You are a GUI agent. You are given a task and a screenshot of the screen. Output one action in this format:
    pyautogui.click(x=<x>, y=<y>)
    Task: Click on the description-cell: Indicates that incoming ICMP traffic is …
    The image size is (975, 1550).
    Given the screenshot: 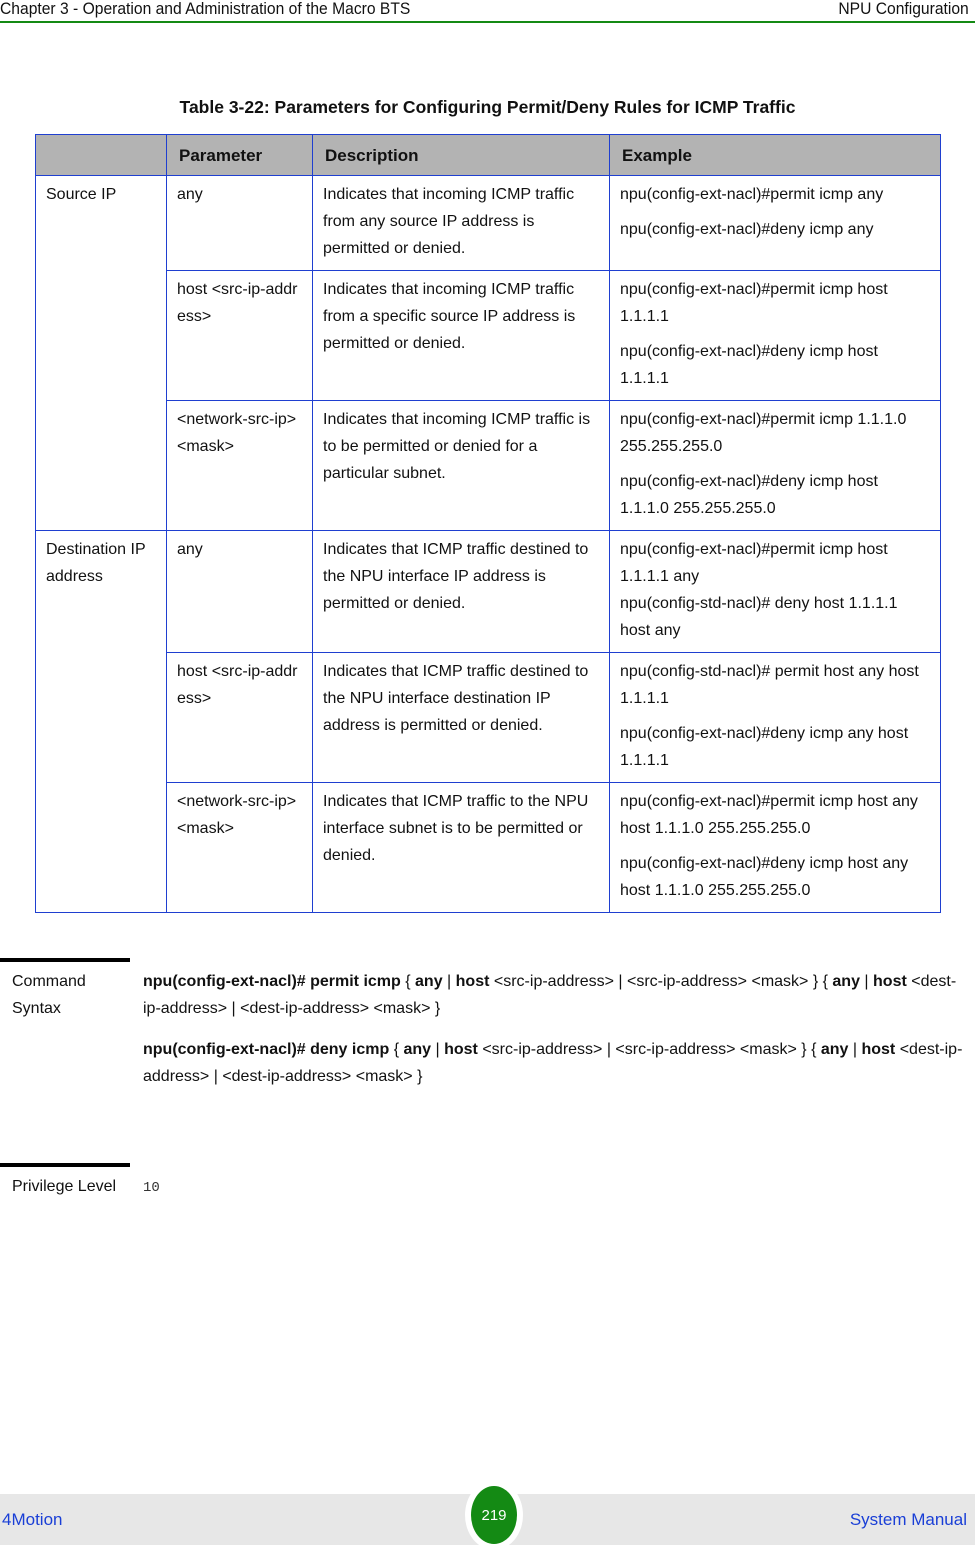 What is the action you would take?
    pyautogui.click(x=461, y=465)
    